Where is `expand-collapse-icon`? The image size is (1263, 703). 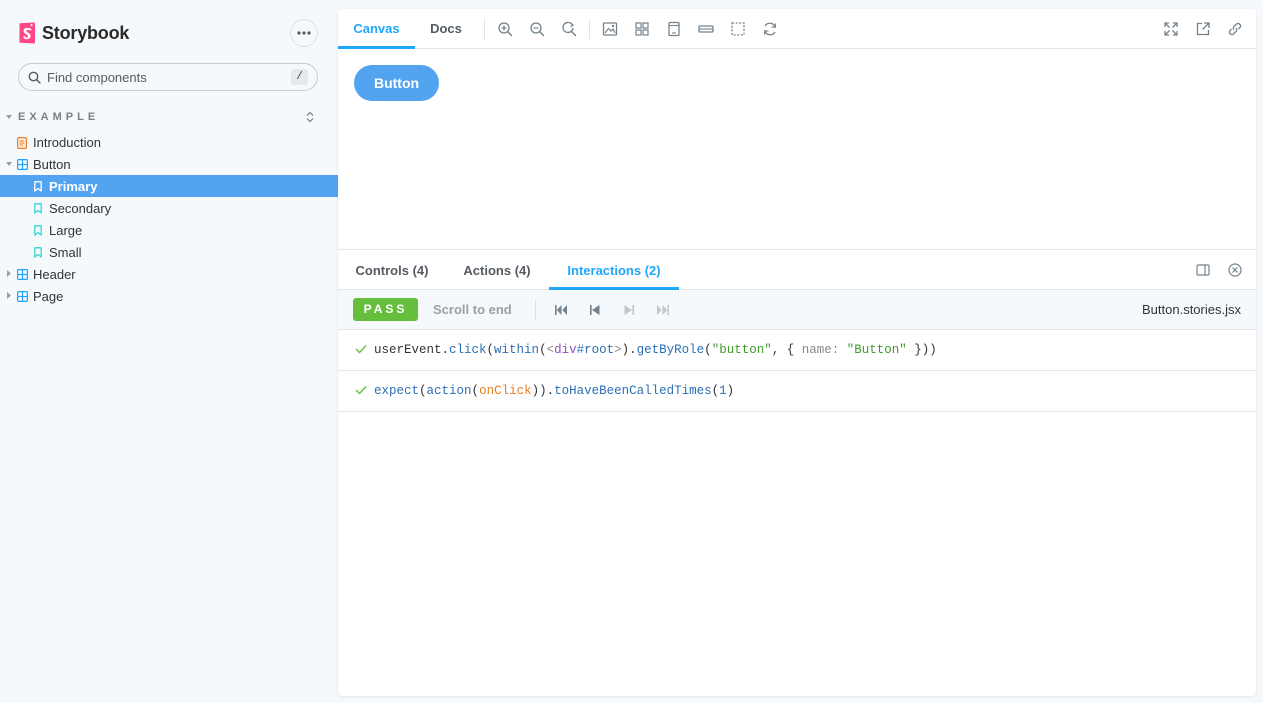
expand-collapse-icon is located at coordinates (310, 117).